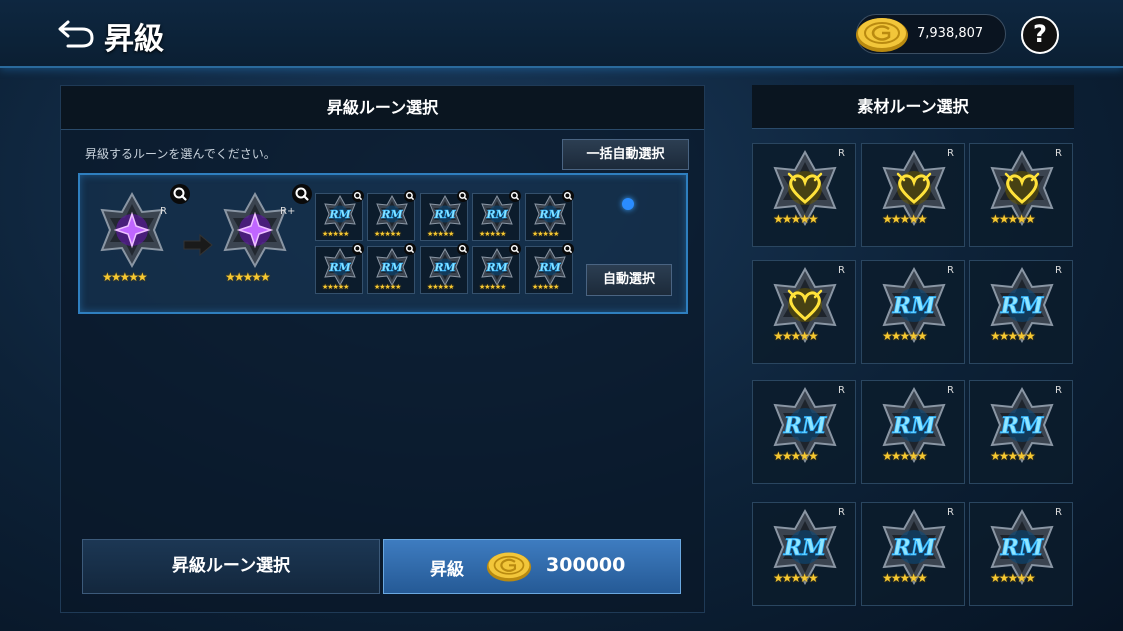 The width and height of the screenshot is (1123, 631). What do you see at coordinates (1040, 35) in the screenshot?
I see `help-button: ?` at bounding box center [1040, 35].